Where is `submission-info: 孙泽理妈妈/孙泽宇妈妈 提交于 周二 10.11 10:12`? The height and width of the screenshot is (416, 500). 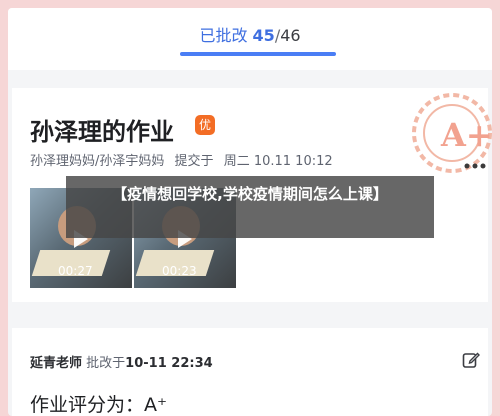 submission-info: 孙泽理妈妈/孙泽宇妈妈 提交于 周二 10.11 10:12 is located at coordinates (184, 159).